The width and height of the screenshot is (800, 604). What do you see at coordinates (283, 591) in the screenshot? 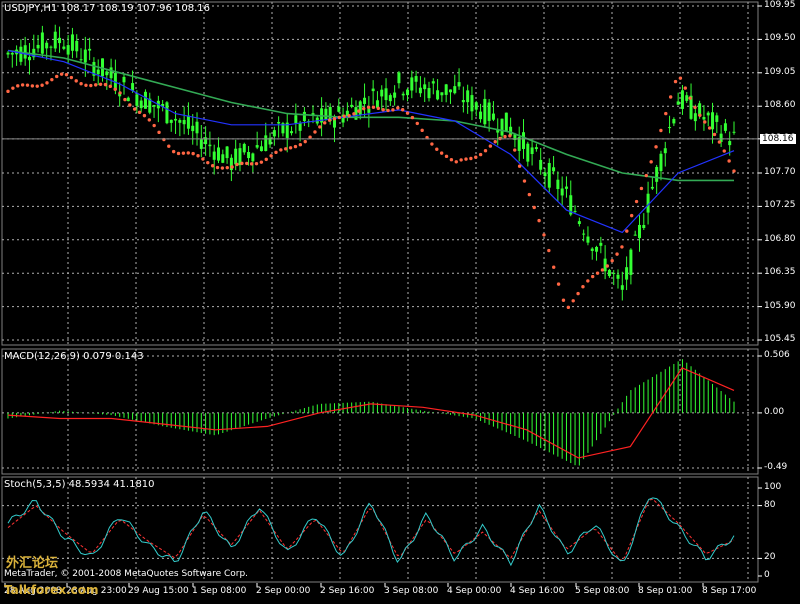
I see `time-tick-label: 2 Sep 00:00` at bounding box center [283, 591].